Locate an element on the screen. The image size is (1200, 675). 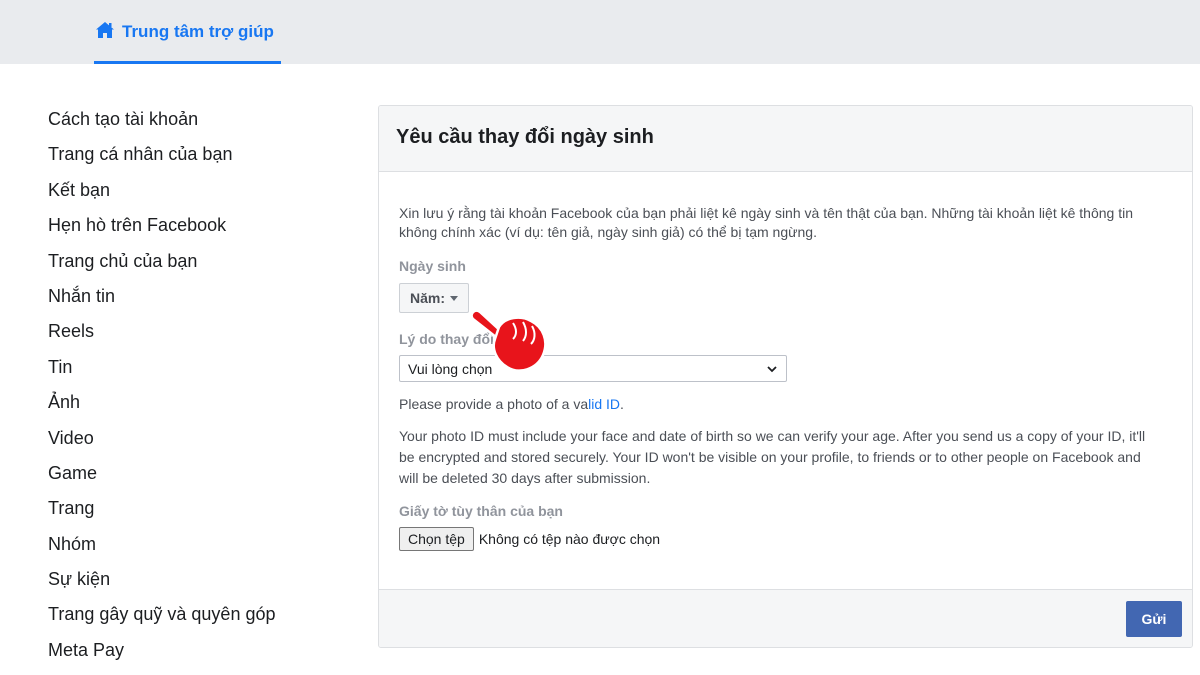
help-center-title: Trung tâm trợ giúp is located at coordinates (198, 31).